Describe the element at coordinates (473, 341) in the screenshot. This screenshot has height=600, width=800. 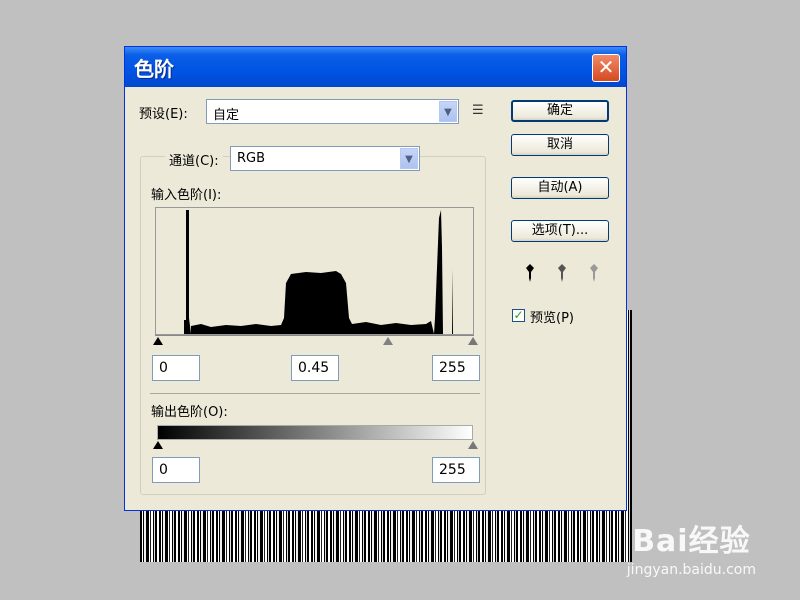
I see `input-white-slider-handle` at that location.